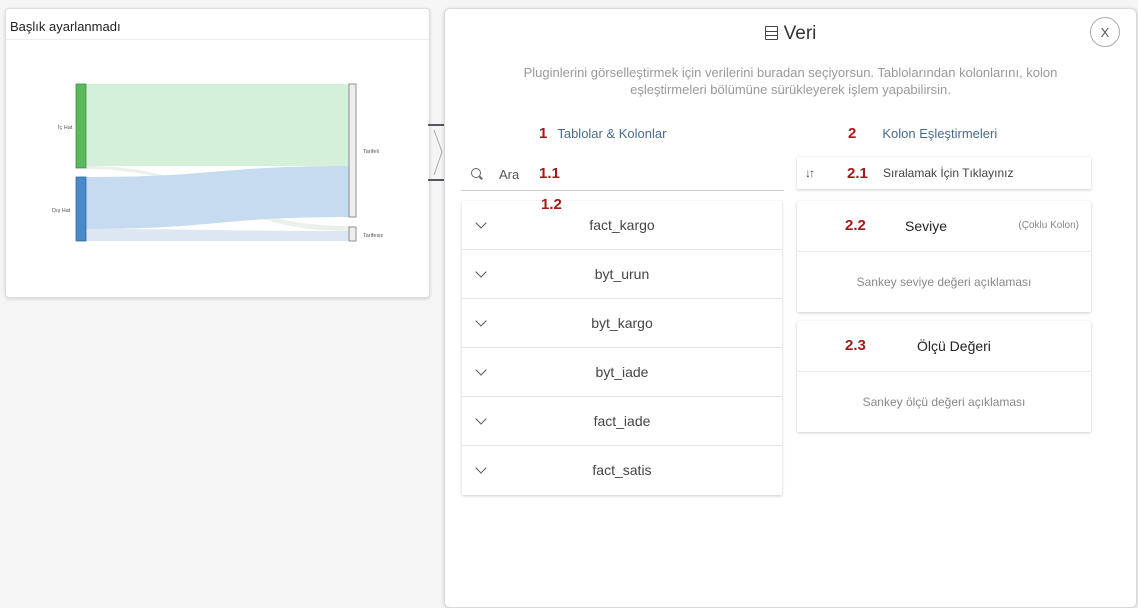  I want to click on panel-header: Veri, so click(790, 34).